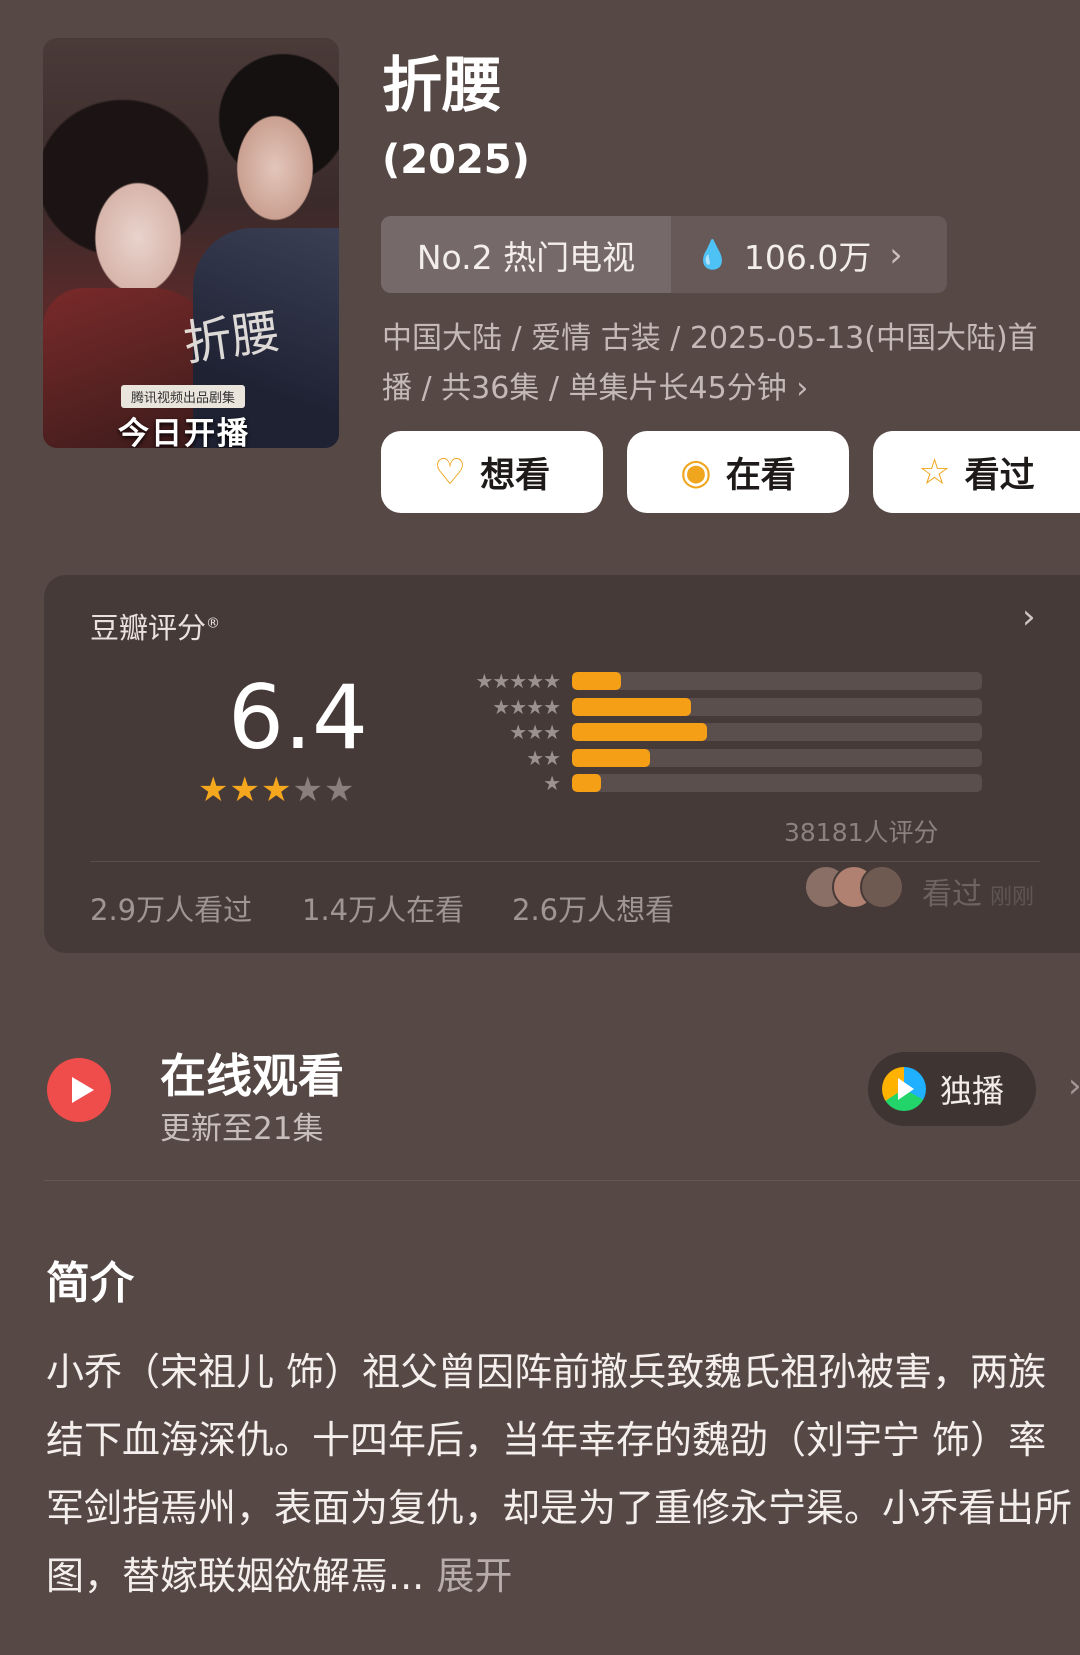 This screenshot has height=1655, width=1080. What do you see at coordinates (978, 894) in the screenshot?
I see `recent-activity: 看过 刚刚` at bounding box center [978, 894].